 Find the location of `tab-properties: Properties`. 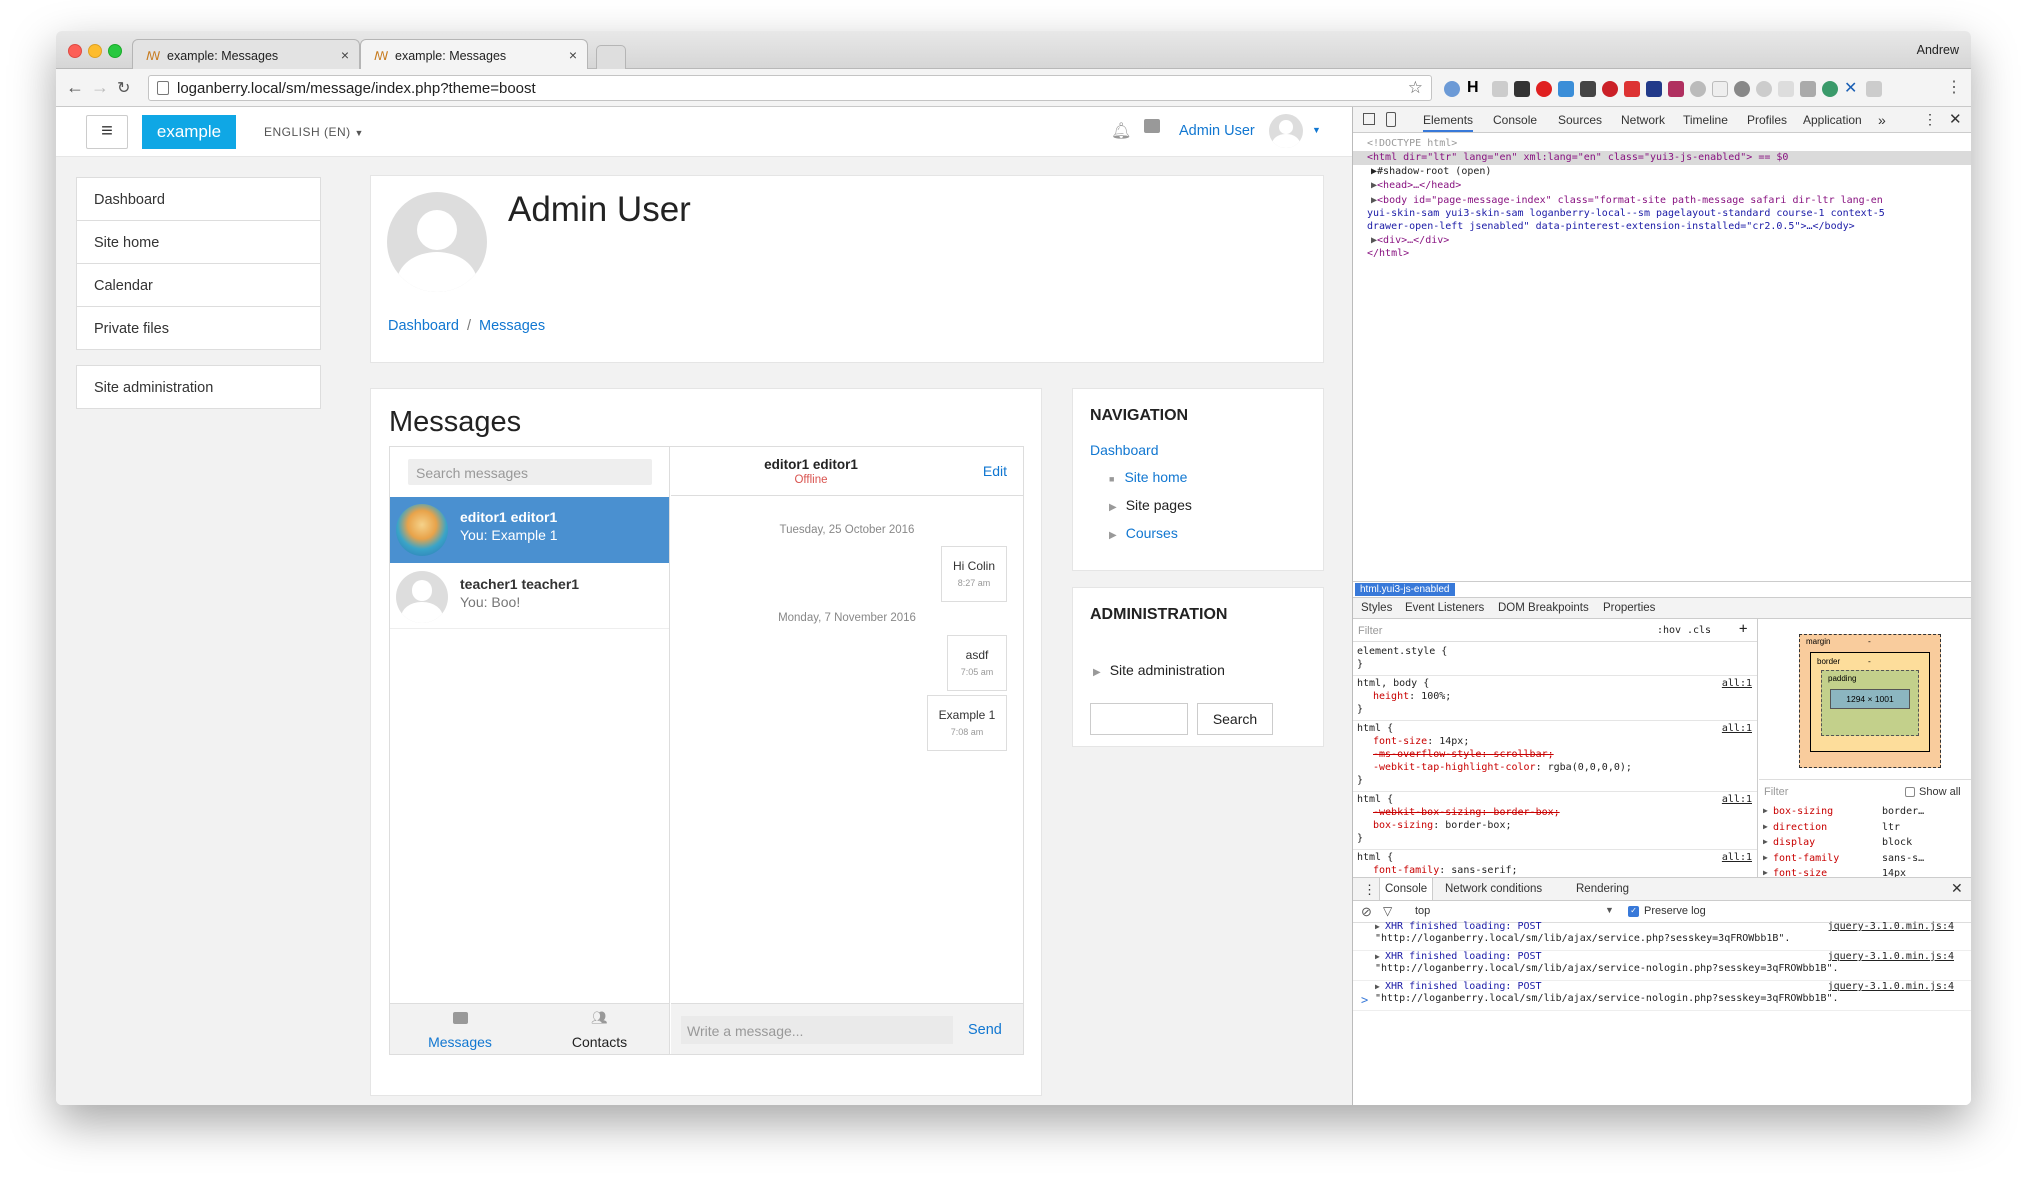

tab-properties: Properties is located at coordinates (1629, 608).